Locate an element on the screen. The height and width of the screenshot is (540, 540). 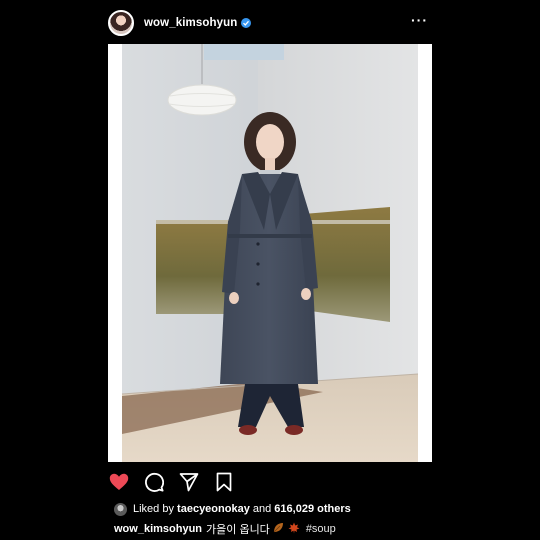
likes-summary: Liked by taecyeonokay and 616,029 others is located at coordinates (273, 509).